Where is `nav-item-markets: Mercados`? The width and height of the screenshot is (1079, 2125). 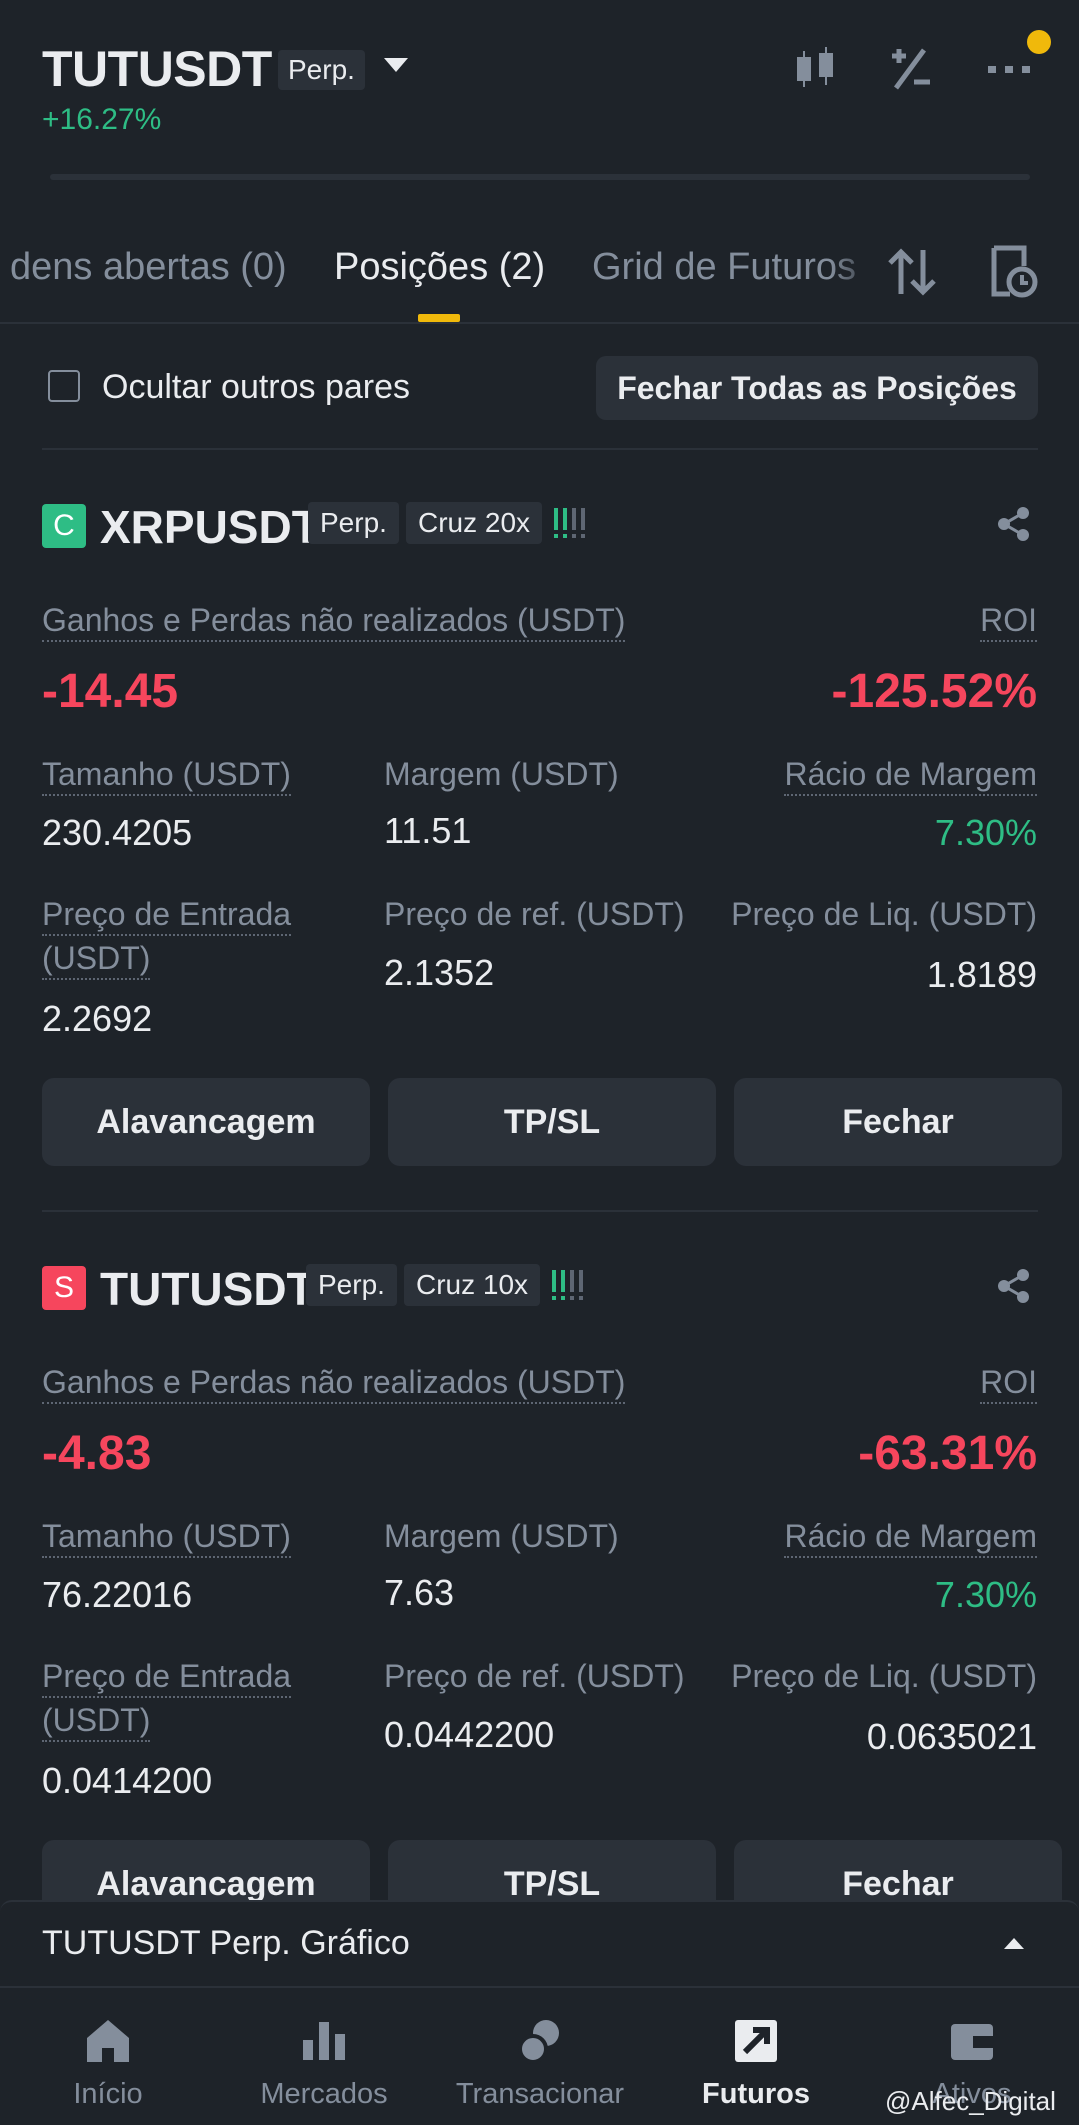
nav-item-markets: Mercados is located at coordinates (324, 2056).